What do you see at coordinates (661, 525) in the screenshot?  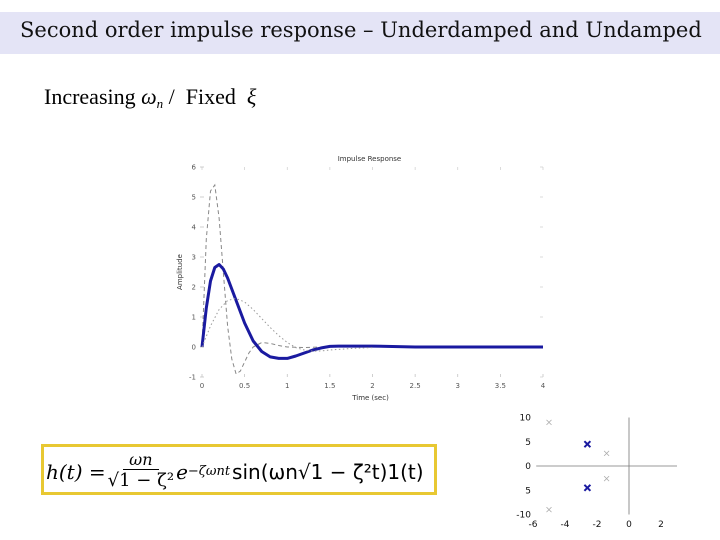 I see `pz-x-tick-label: 2` at bounding box center [661, 525].